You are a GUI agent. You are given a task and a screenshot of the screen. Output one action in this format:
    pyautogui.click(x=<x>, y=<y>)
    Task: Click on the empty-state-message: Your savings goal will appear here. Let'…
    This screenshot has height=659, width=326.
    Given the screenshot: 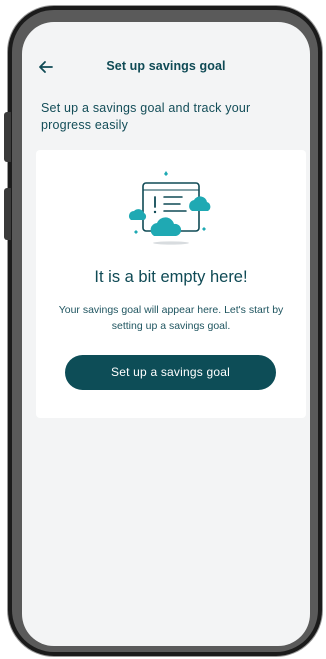 What is the action you would take?
    pyautogui.click(x=171, y=318)
    